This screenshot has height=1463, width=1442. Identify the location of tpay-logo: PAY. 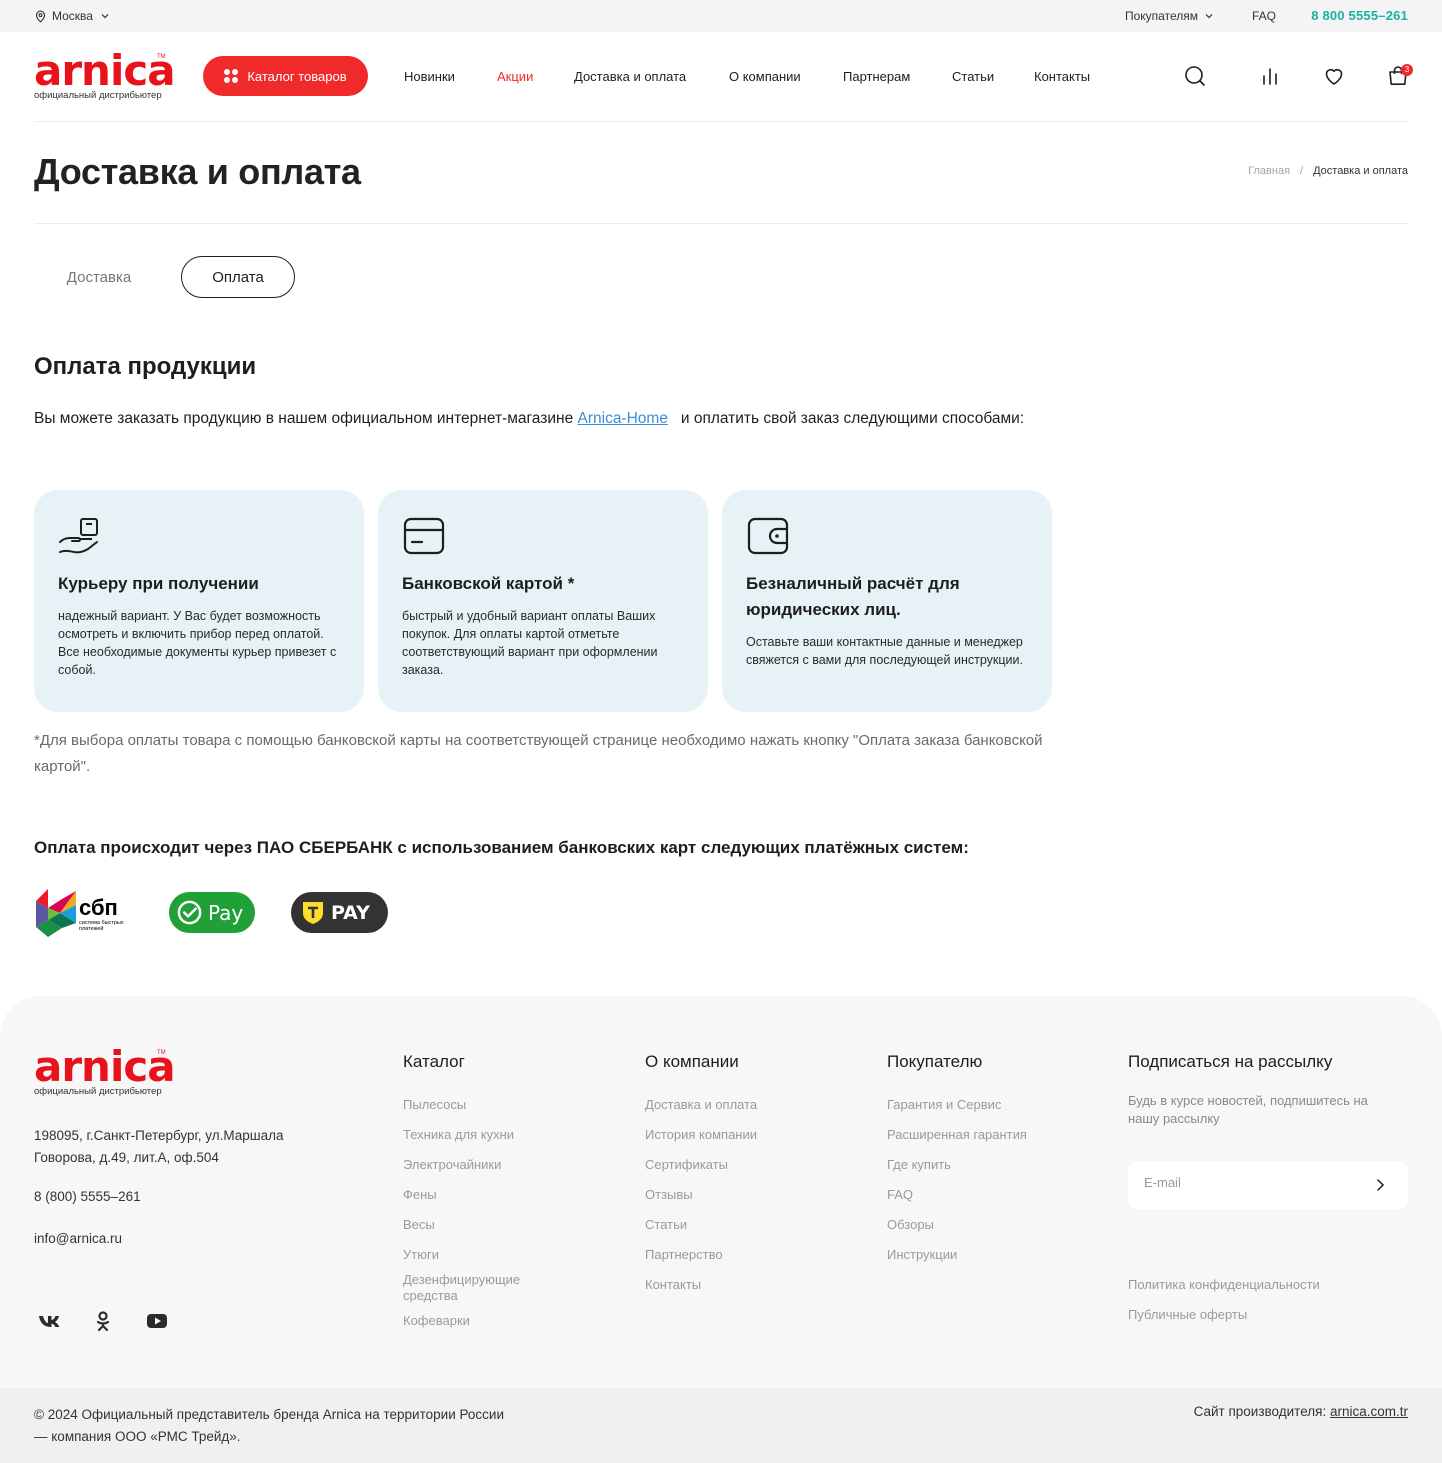
(339, 912).